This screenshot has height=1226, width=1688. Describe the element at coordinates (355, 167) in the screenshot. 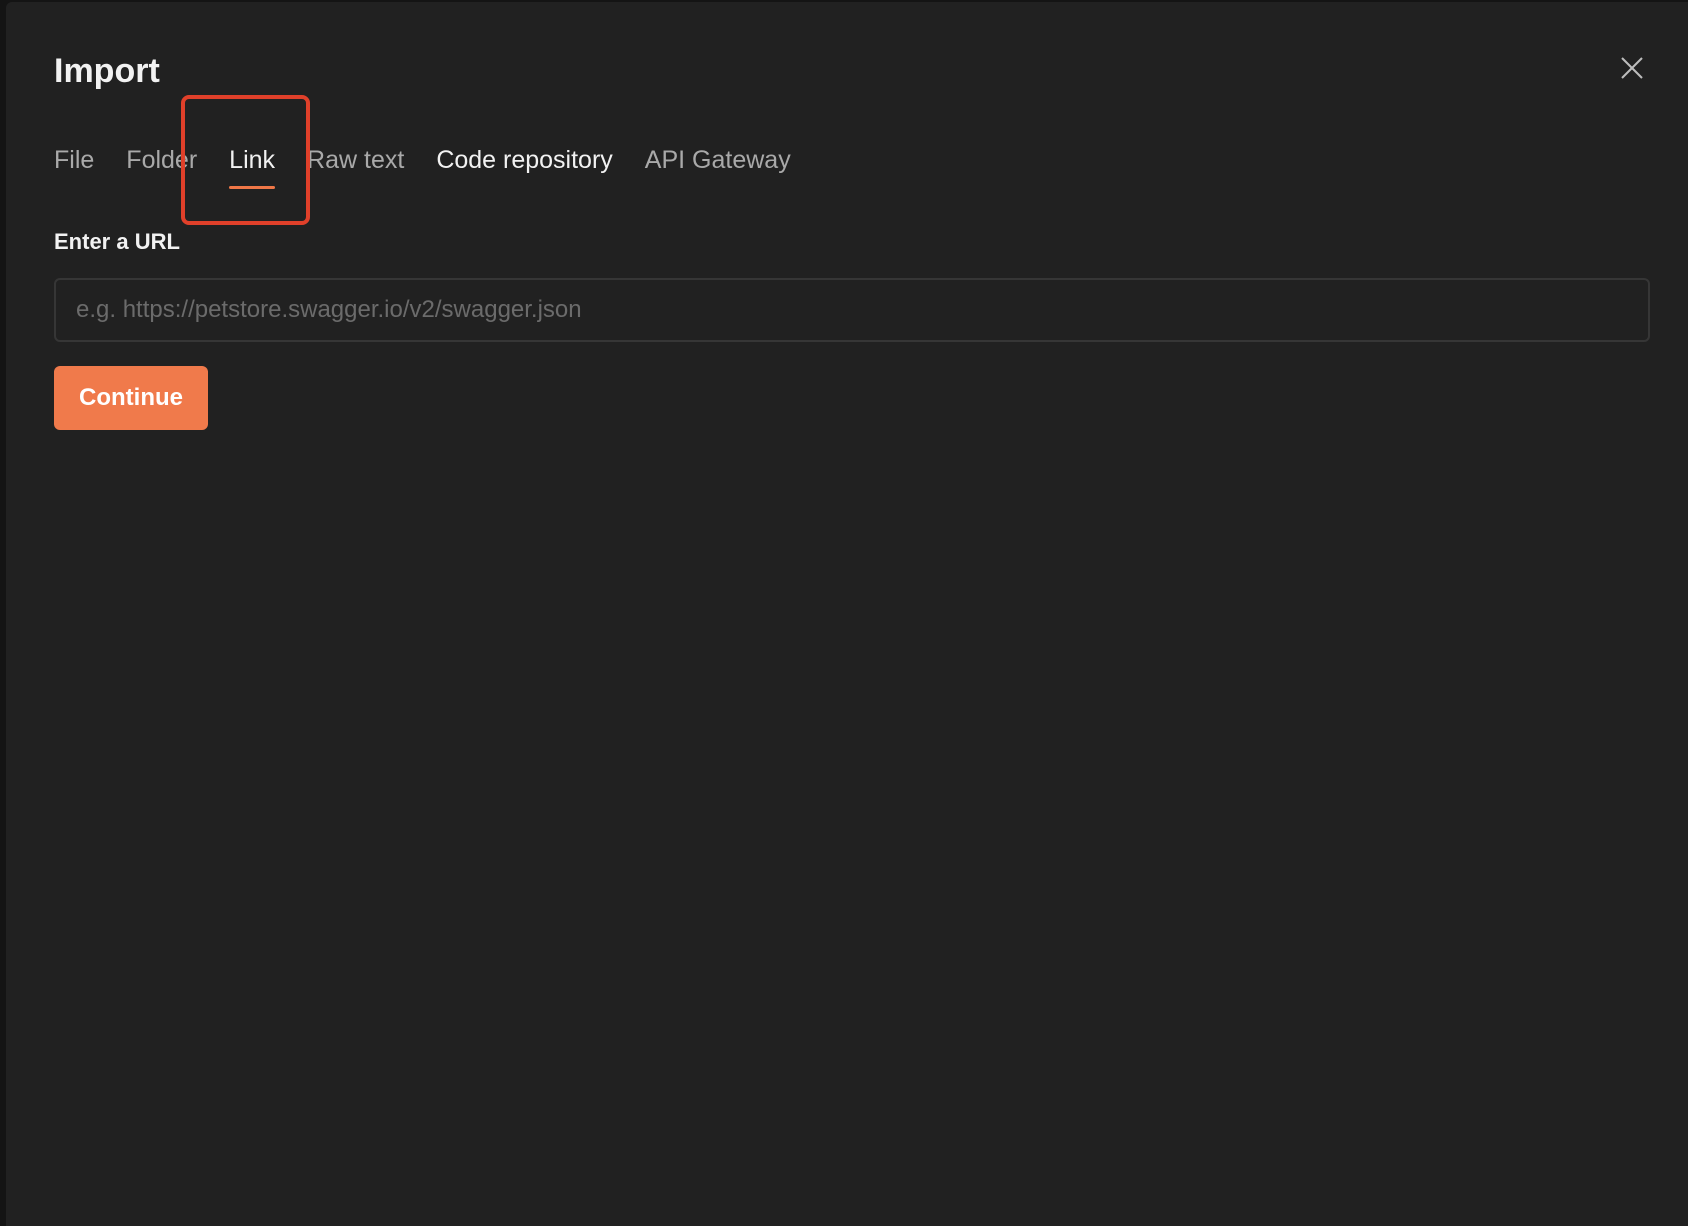

I see `tab-raw-text: Raw text` at that location.